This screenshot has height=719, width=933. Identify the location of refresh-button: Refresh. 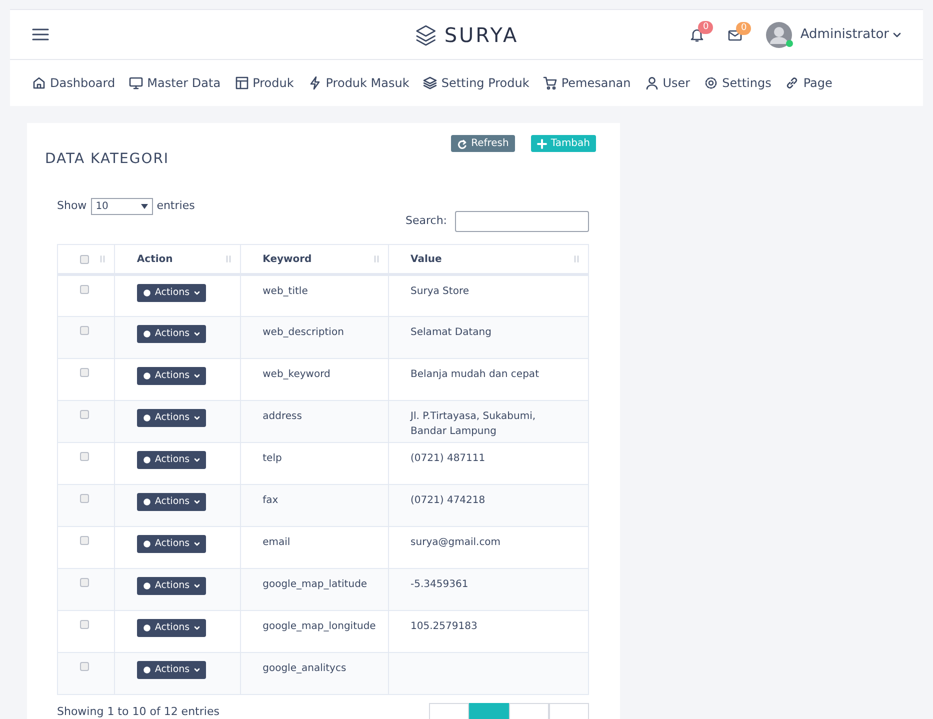
(483, 143).